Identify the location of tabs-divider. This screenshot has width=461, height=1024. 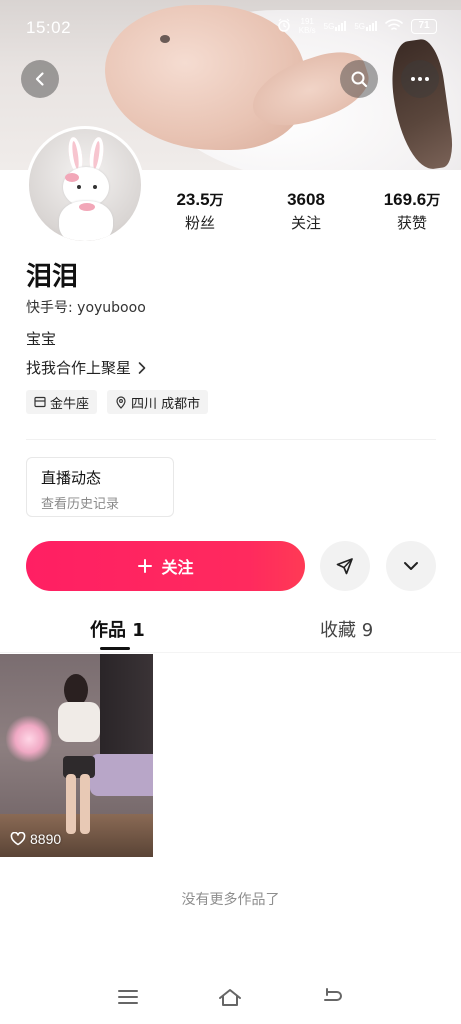
(230, 652).